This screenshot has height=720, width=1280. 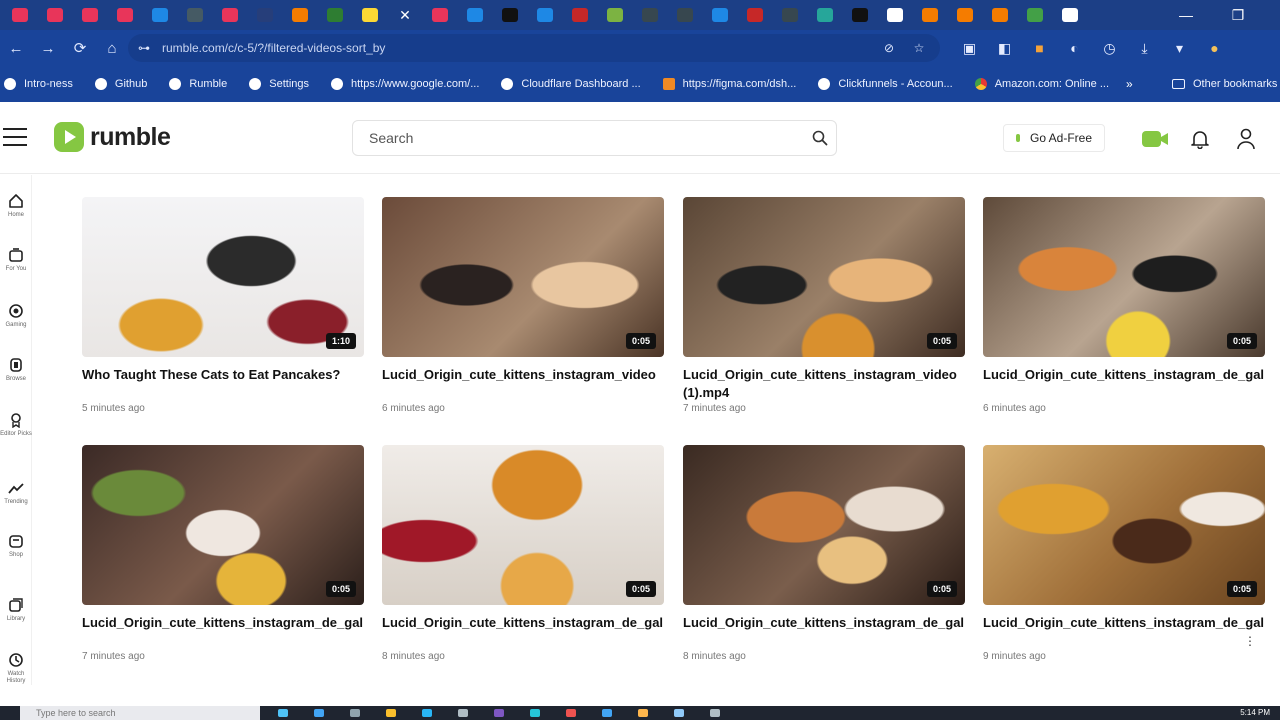 What do you see at coordinates (16, 425) in the screenshot?
I see `sidebar-item: Editor Picks` at bounding box center [16, 425].